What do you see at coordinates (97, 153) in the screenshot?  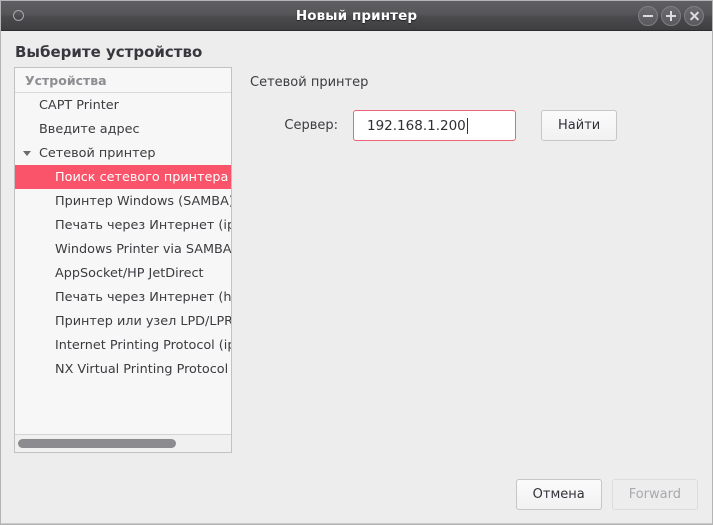 I see `tree-row-label: Сетевой принтер` at bounding box center [97, 153].